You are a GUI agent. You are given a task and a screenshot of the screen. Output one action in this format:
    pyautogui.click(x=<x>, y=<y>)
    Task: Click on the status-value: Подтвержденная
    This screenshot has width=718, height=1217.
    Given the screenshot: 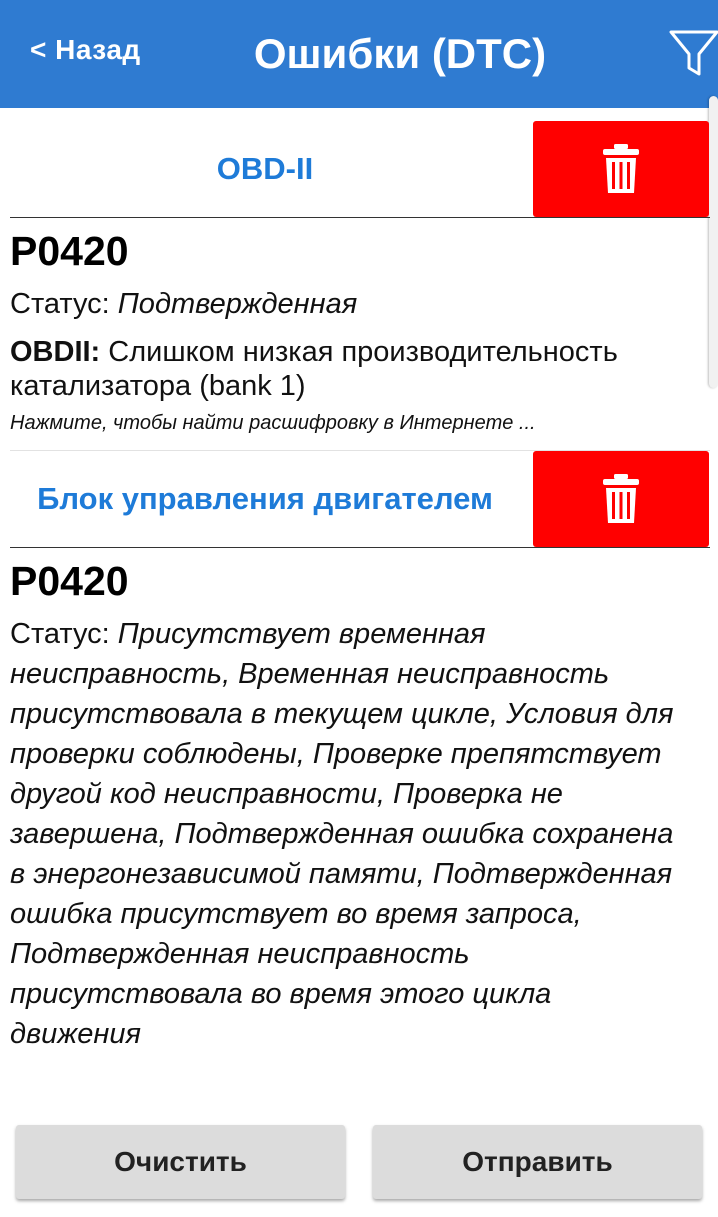 What is the action you would take?
    pyautogui.click(x=237, y=304)
    